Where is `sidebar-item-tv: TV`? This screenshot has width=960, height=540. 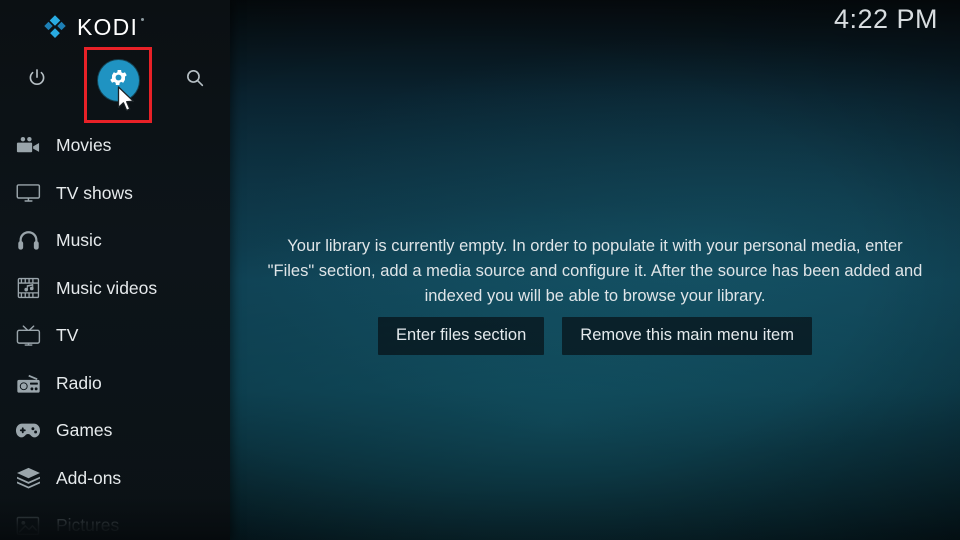
sidebar-item-tv: TV is located at coordinates (115, 336).